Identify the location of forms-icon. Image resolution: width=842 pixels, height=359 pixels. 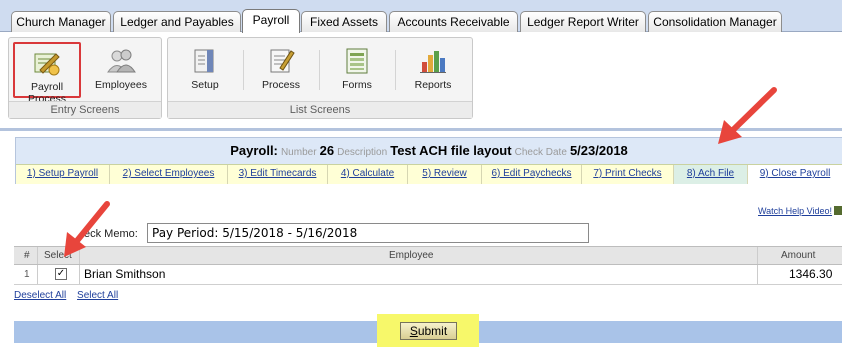
(357, 61).